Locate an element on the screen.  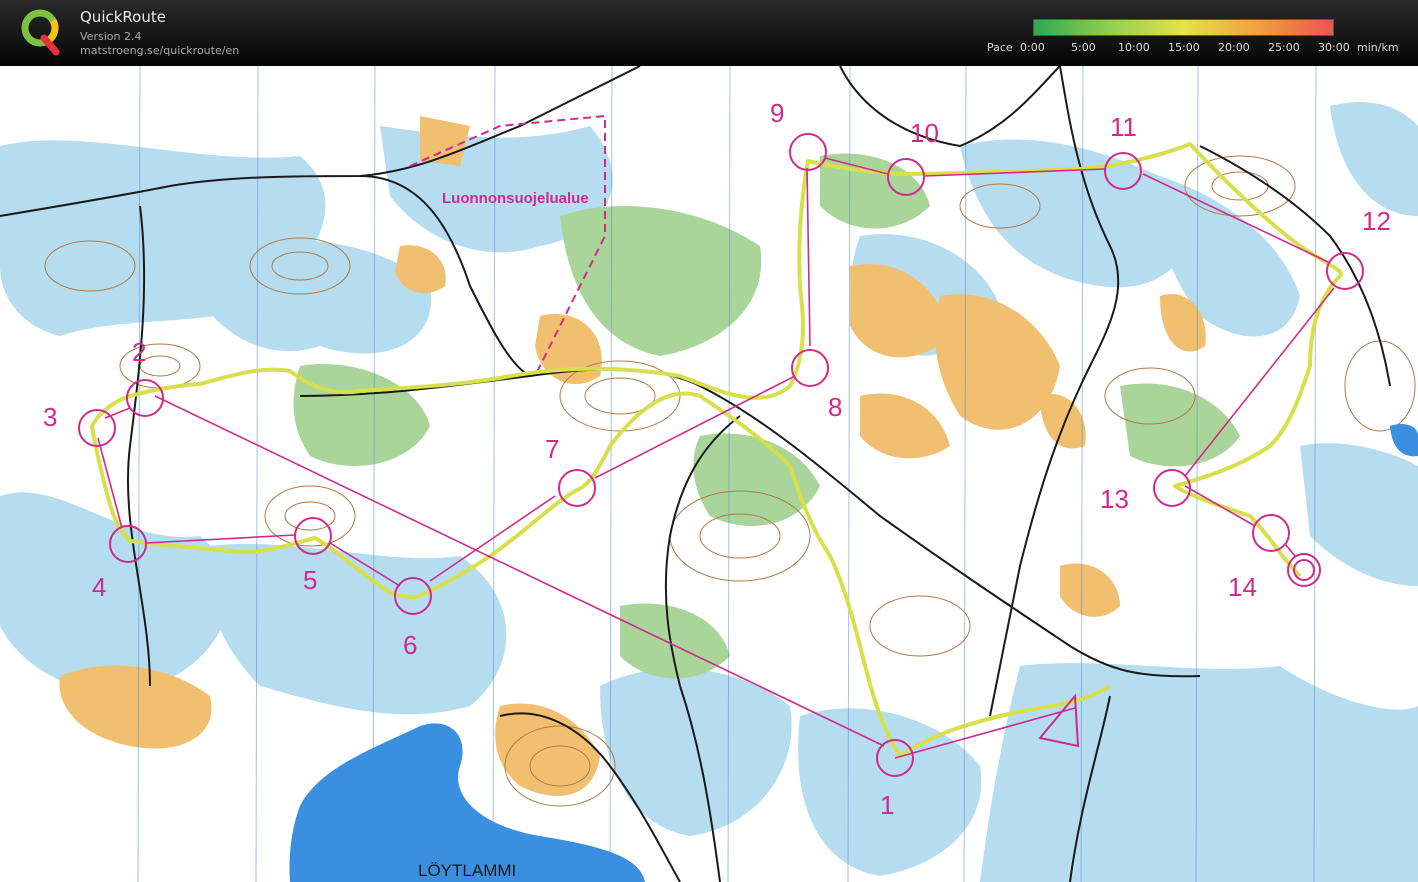
pace-color-scale is located at coordinates (1183, 27).